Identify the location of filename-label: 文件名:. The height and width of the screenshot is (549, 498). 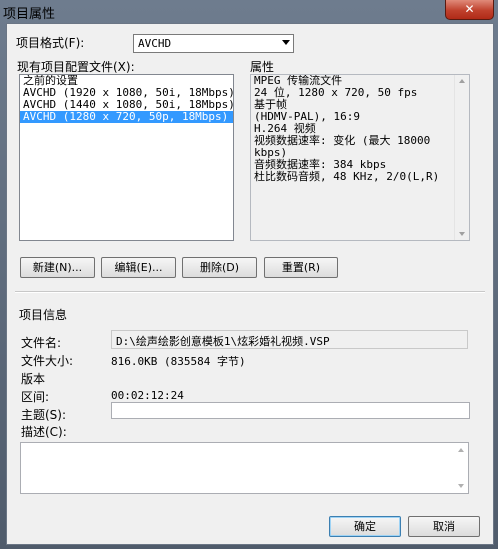
(41, 343).